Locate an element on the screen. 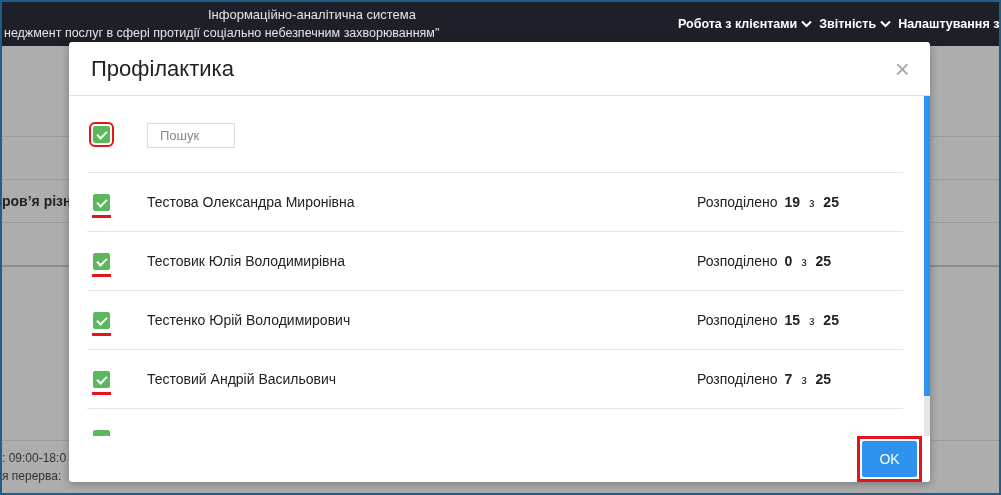 The width and height of the screenshot is (1001, 495). working-hours-text: я перерва: is located at coordinates (32, 476).